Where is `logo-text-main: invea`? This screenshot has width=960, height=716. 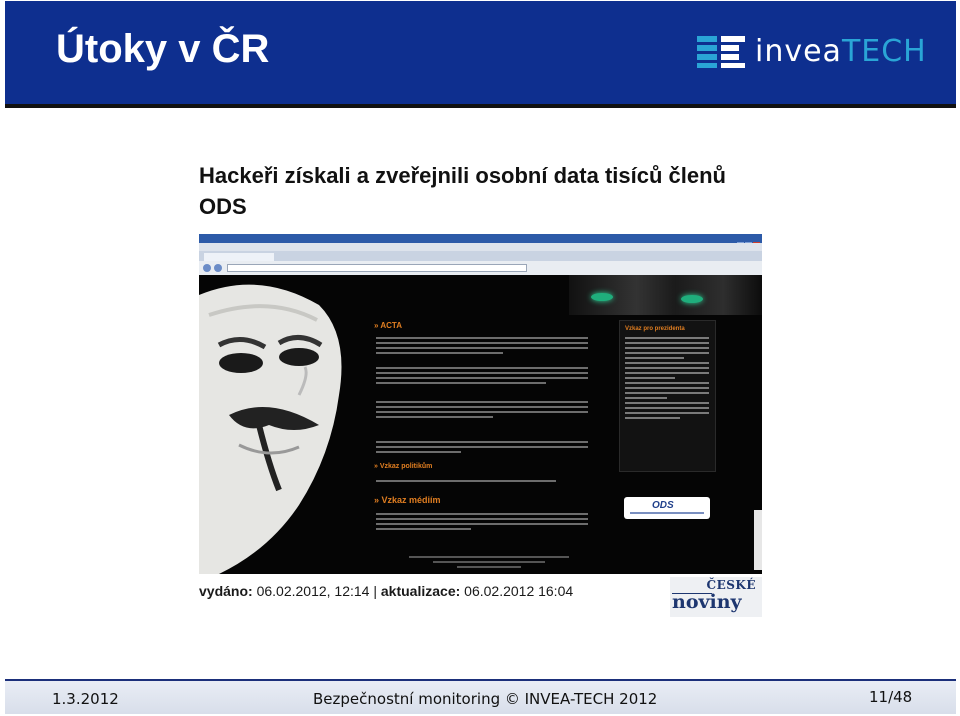
logo-text-main: invea is located at coordinates (798, 51).